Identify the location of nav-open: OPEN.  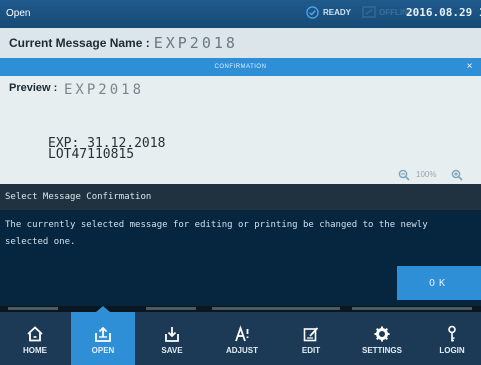
(103, 335).